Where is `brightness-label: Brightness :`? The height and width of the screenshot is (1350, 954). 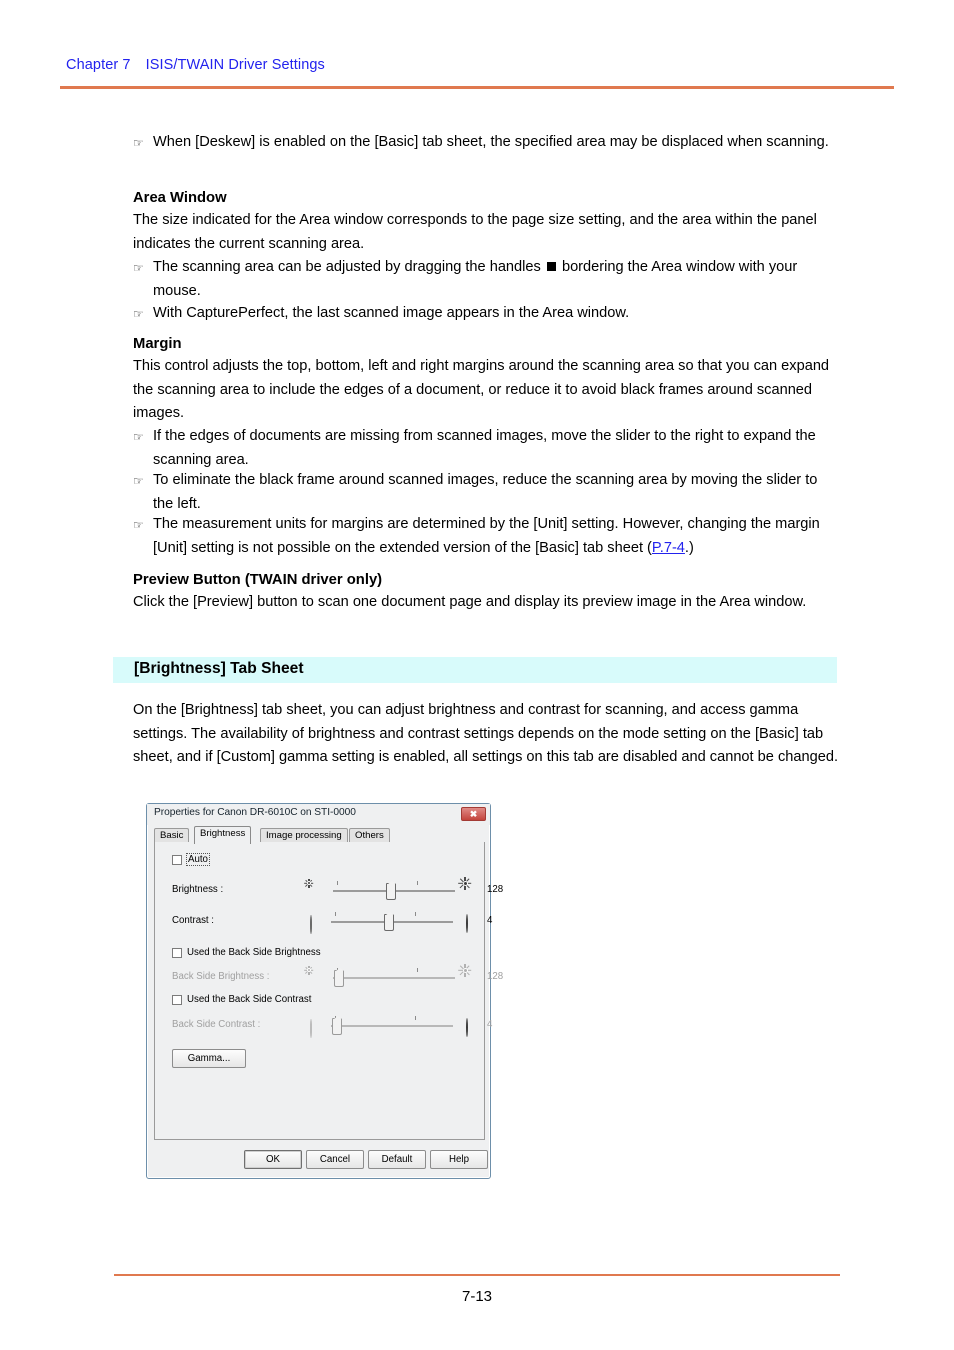 brightness-label: Brightness : is located at coordinates (198, 889).